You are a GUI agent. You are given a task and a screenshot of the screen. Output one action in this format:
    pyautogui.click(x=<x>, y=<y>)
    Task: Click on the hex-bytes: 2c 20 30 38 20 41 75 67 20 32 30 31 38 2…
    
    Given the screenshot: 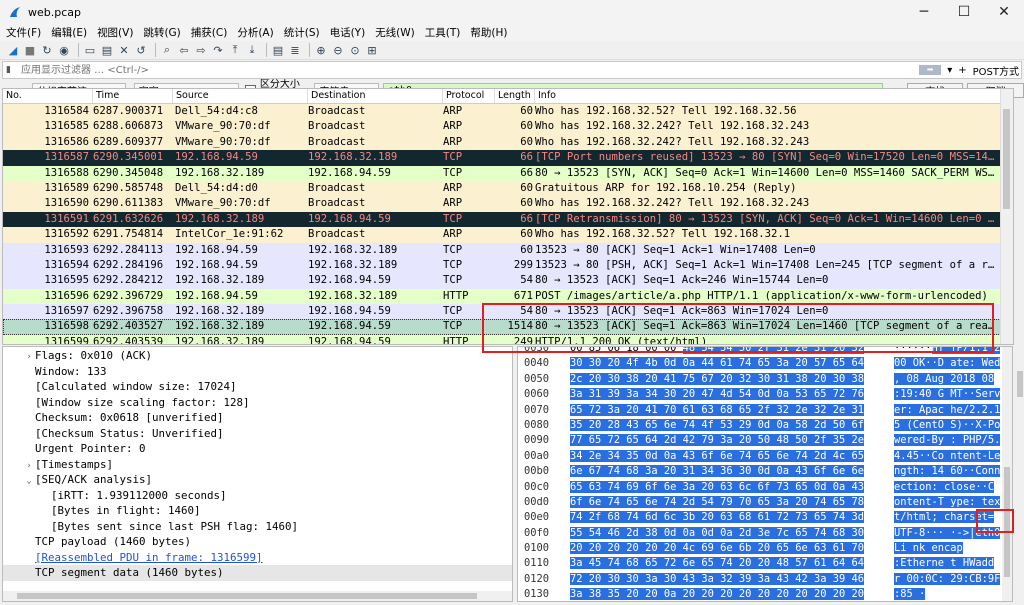 What is the action you would take?
    pyautogui.click(x=730, y=379)
    